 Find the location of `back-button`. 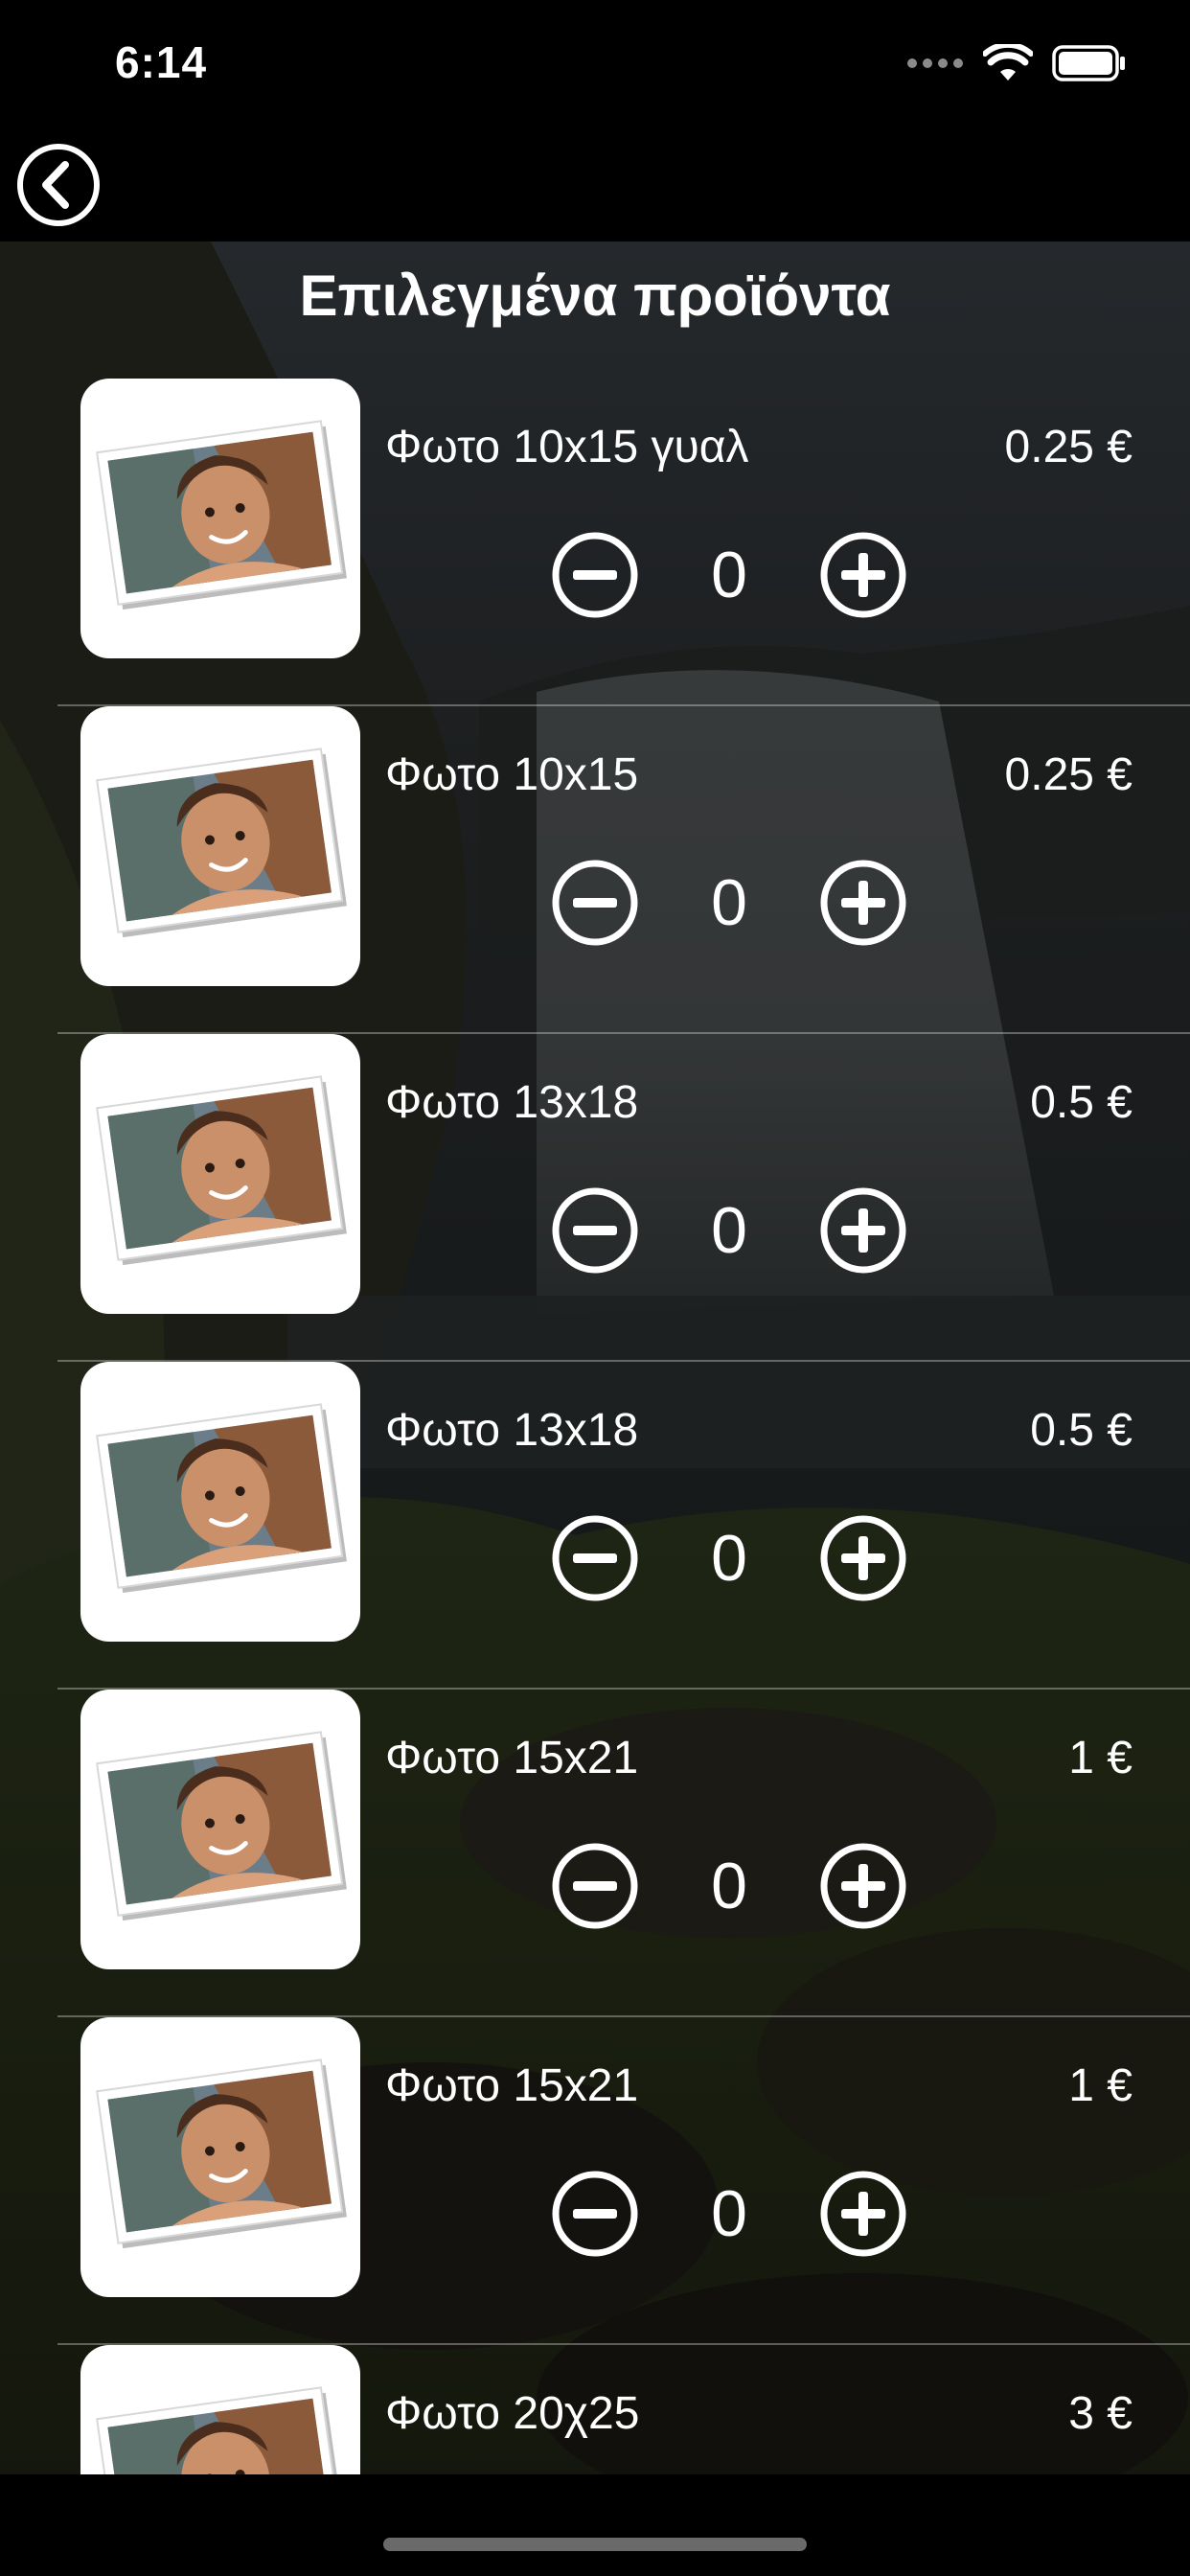

back-button is located at coordinates (59, 185).